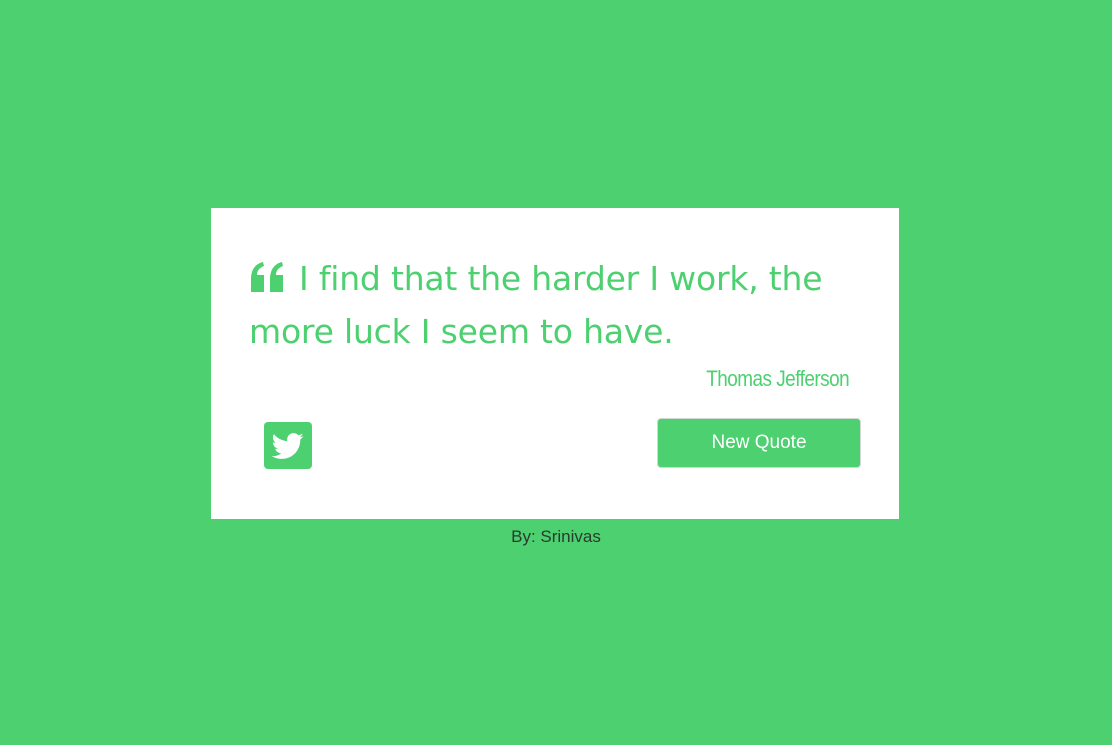 This screenshot has width=1112, height=745. Describe the element at coordinates (556, 536) in the screenshot. I see `footer-credit: By: Srinivas` at that location.